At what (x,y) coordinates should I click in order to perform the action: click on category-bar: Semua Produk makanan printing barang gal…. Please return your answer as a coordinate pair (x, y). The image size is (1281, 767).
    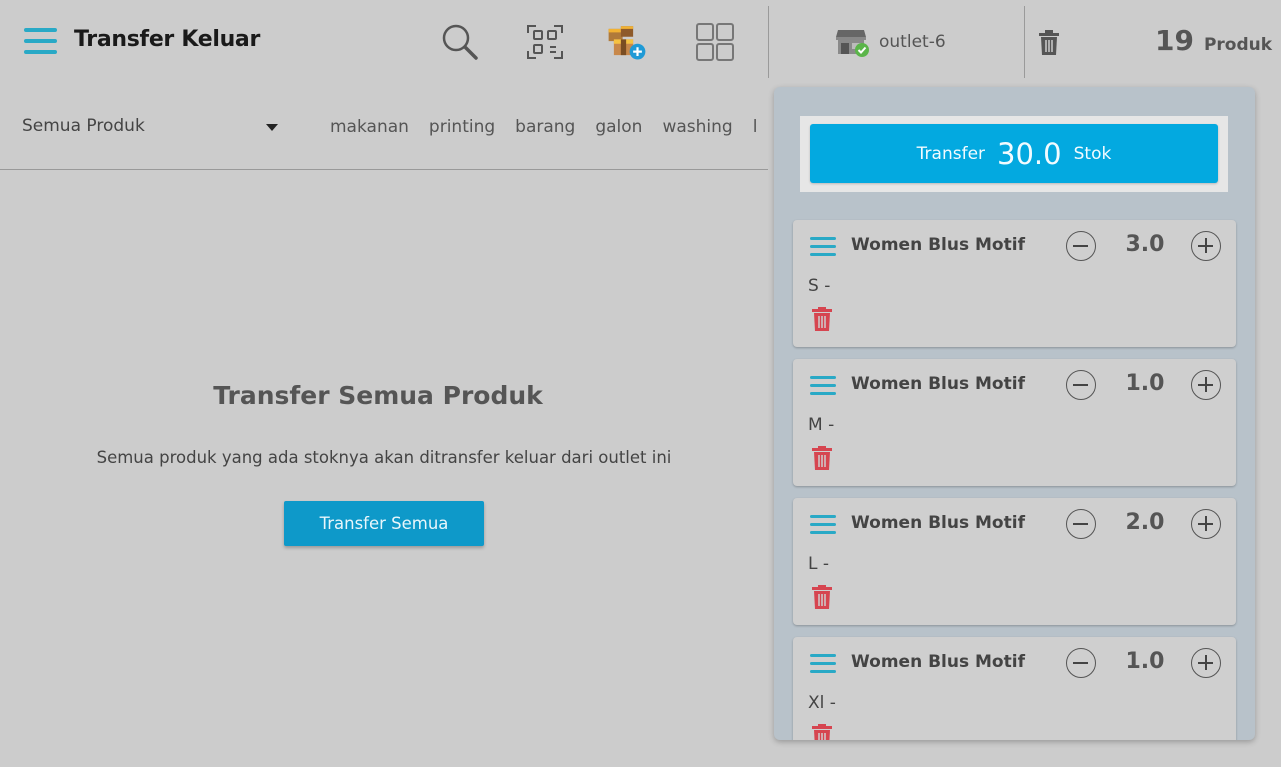
    Looking at the image, I should click on (384, 128).